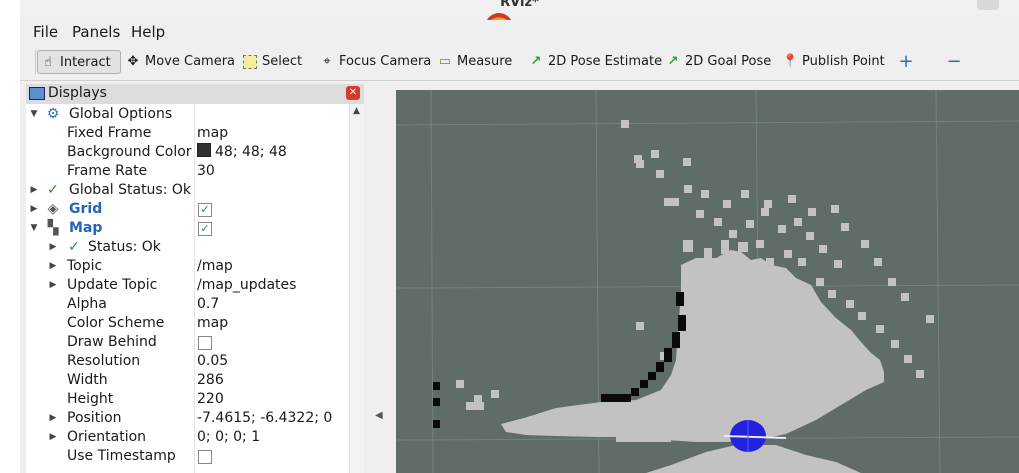 This screenshot has height=473, width=1019. Describe the element at coordinates (790, 61) in the screenshot. I see `map-pin-icon: 📍` at that location.